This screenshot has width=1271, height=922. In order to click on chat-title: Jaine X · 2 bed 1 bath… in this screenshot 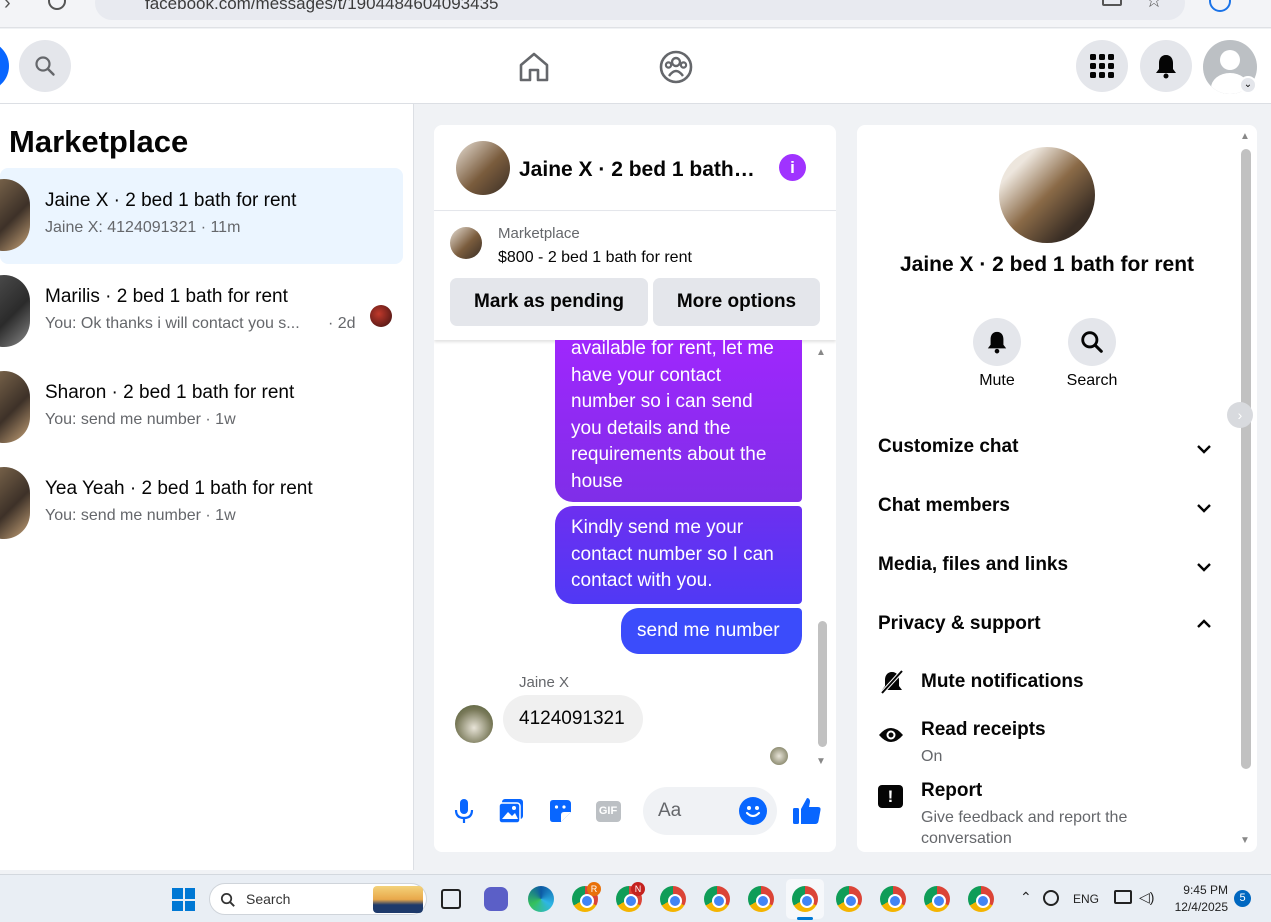, I will do `click(637, 170)`.